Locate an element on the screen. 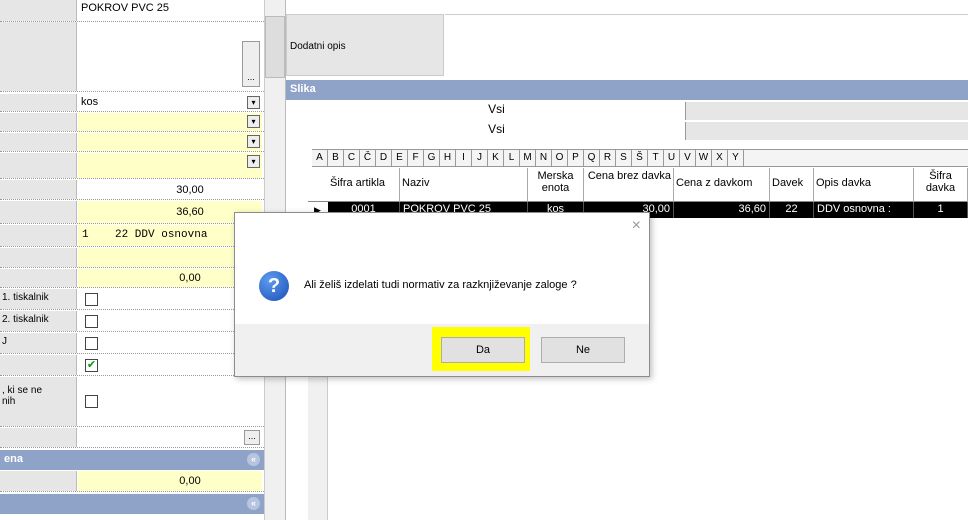 The width and height of the screenshot is (968, 520). letter-filter-3: Č is located at coordinates (368, 158).